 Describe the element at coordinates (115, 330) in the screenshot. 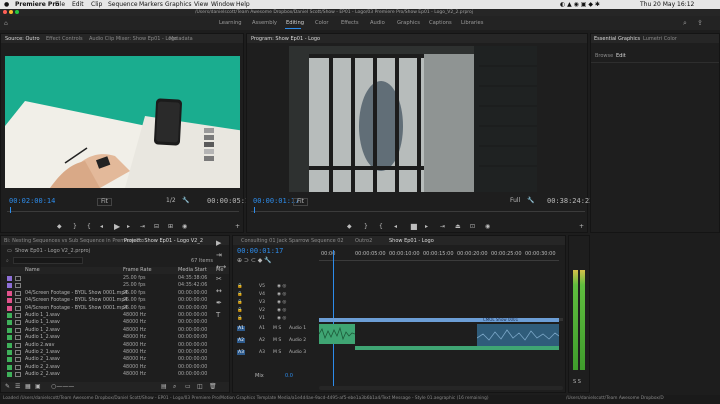

I see `project-list-item: Audio 1_2.wav 48000 Hz 00:00:00:00` at that location.